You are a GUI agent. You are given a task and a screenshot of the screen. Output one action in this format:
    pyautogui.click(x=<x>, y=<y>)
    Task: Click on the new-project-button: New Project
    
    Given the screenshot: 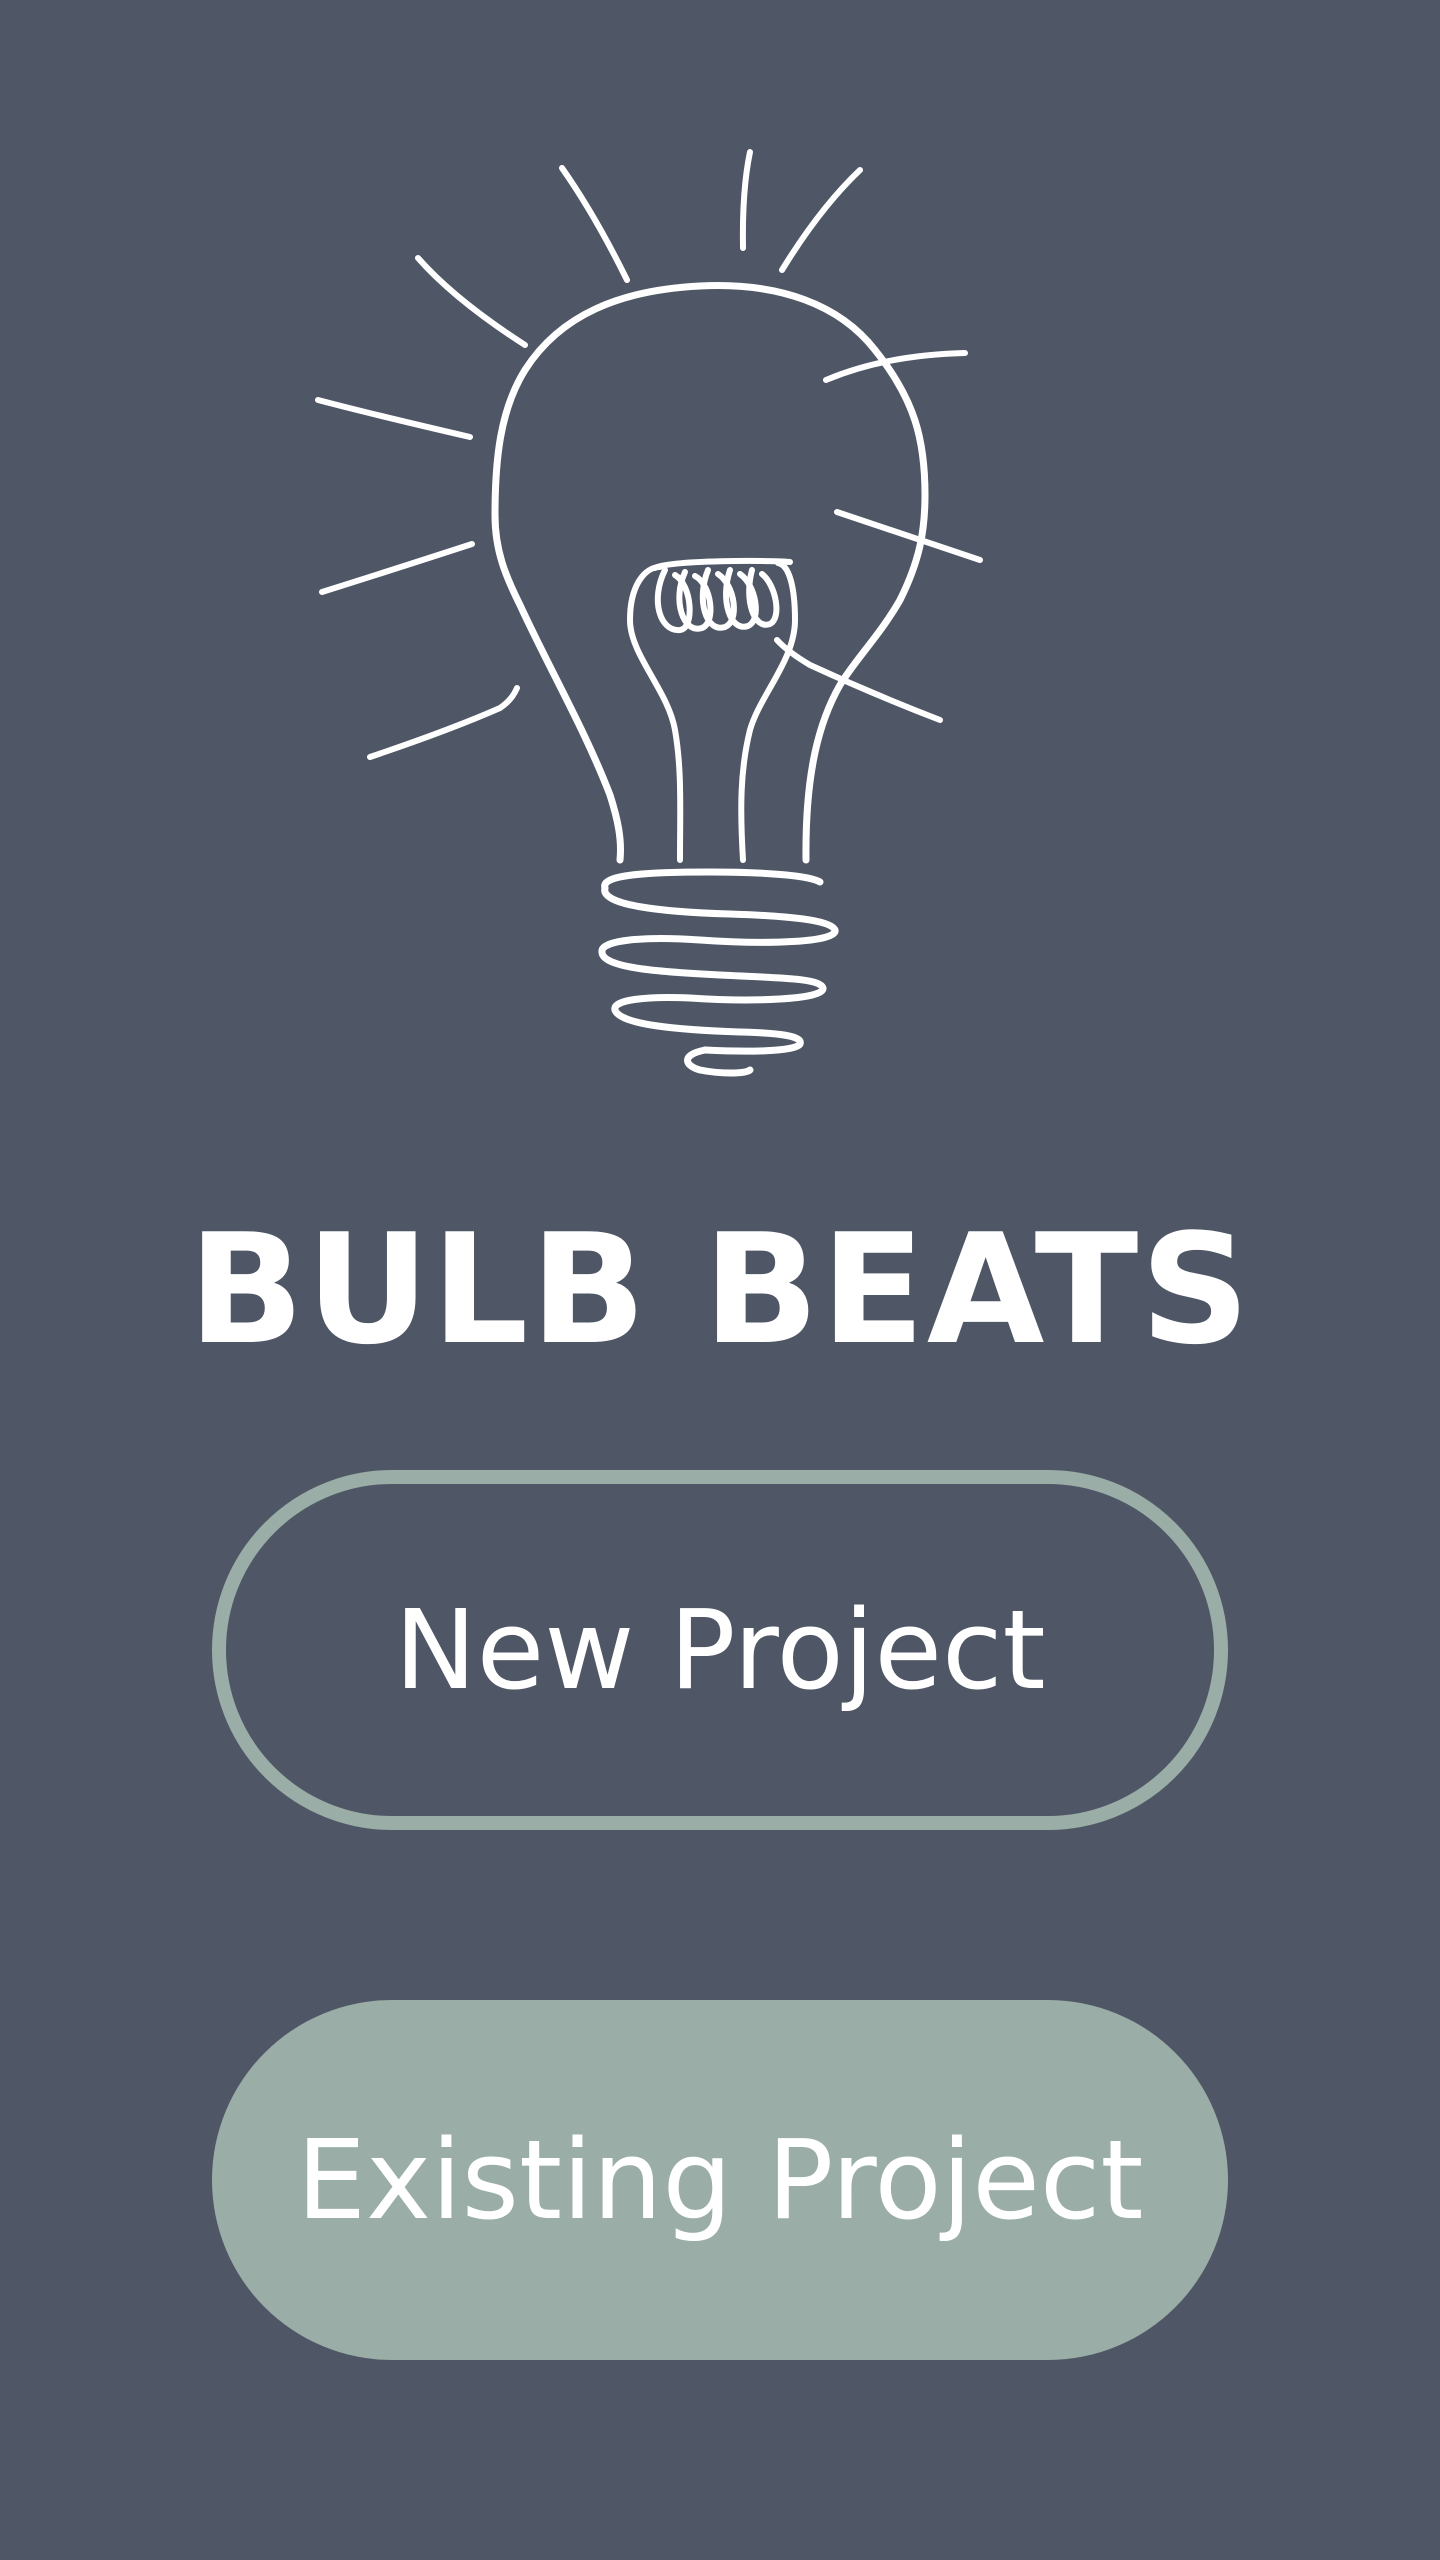 What is the action you would take?
    pyautogui.click(x=720, y=1650)
    